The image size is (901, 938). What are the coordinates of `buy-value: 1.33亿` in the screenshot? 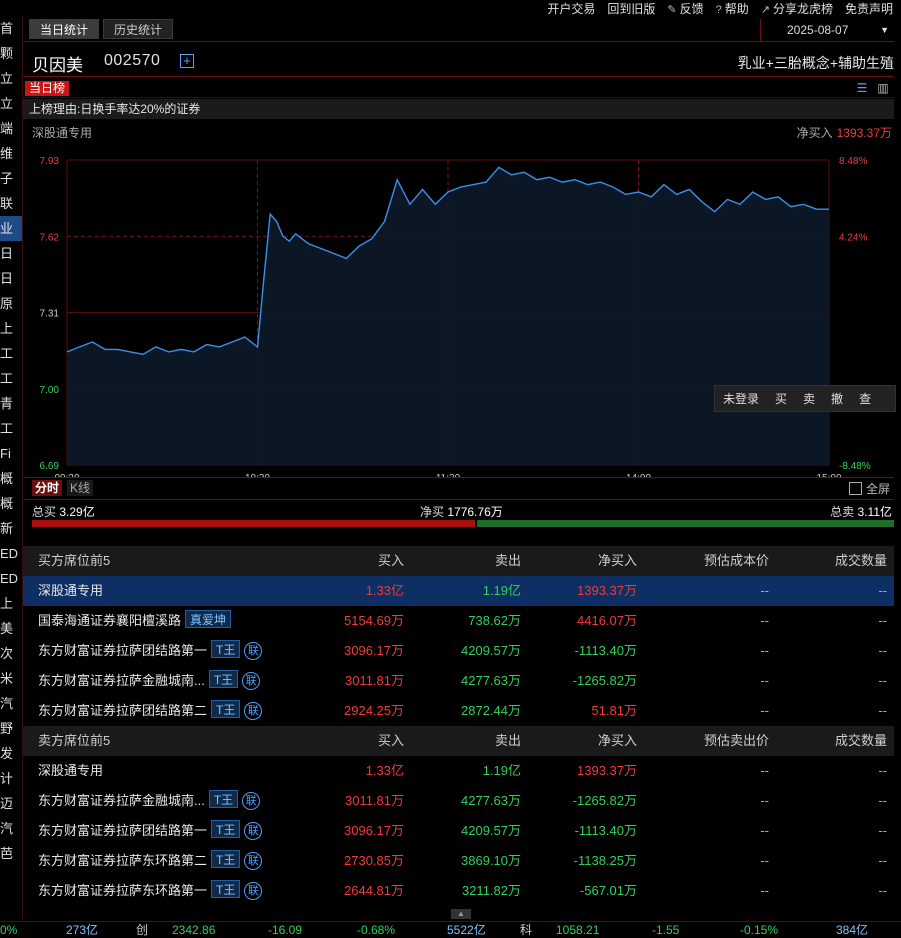 It's located at (384, 770).